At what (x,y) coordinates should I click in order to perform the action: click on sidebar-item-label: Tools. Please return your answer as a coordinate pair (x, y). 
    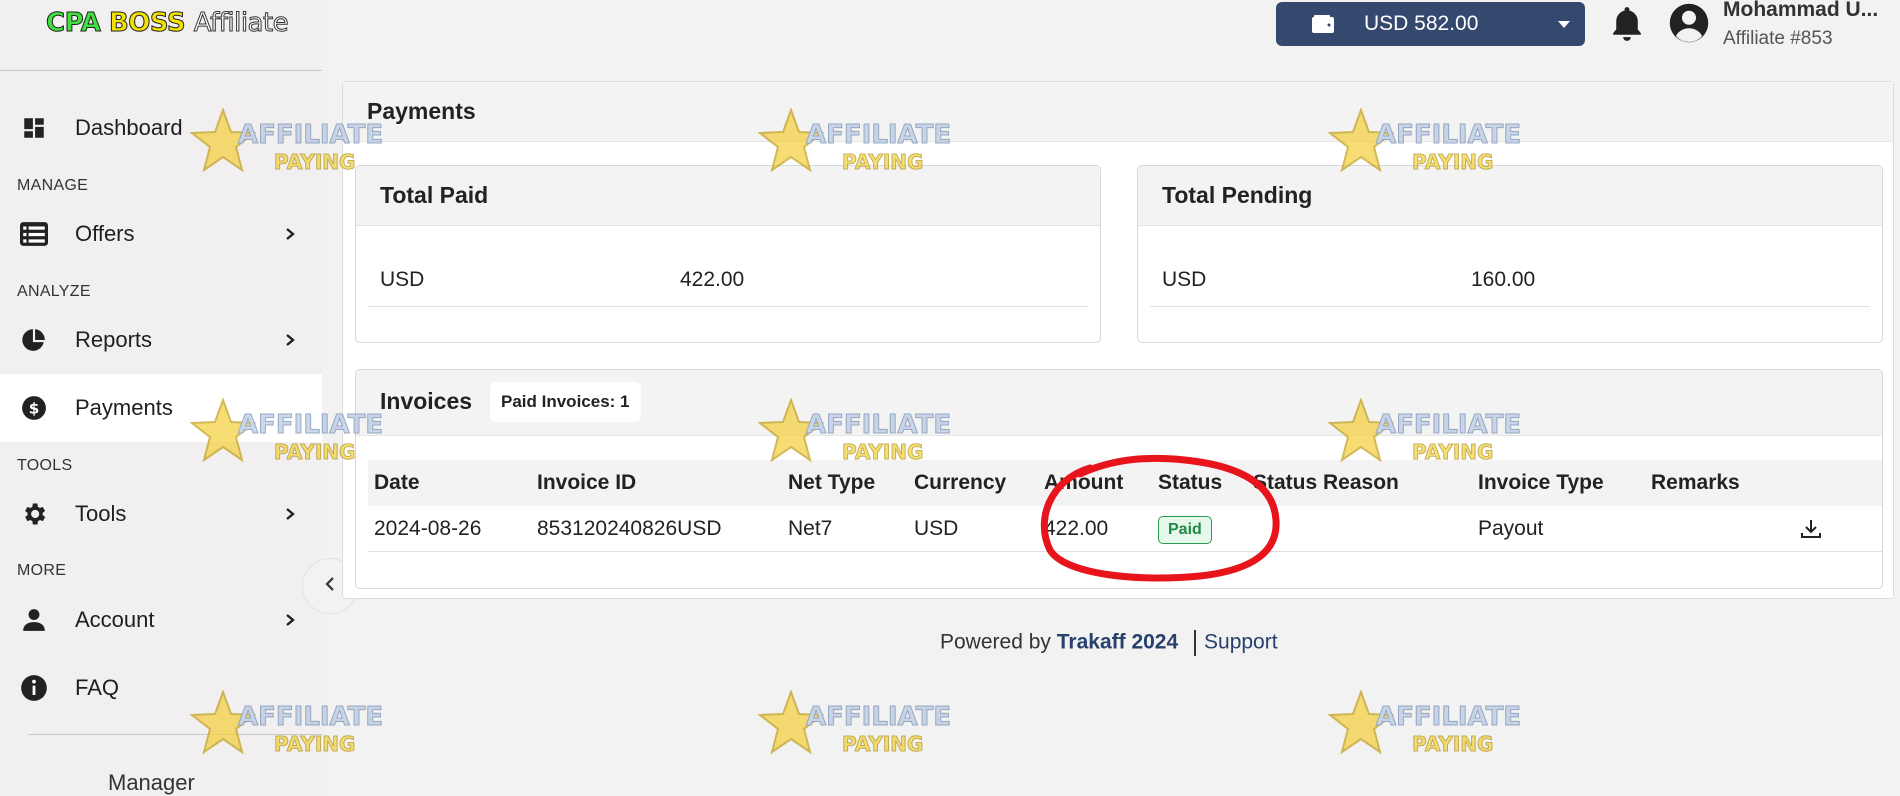
    Looking at the image, I should click on (101, 513).